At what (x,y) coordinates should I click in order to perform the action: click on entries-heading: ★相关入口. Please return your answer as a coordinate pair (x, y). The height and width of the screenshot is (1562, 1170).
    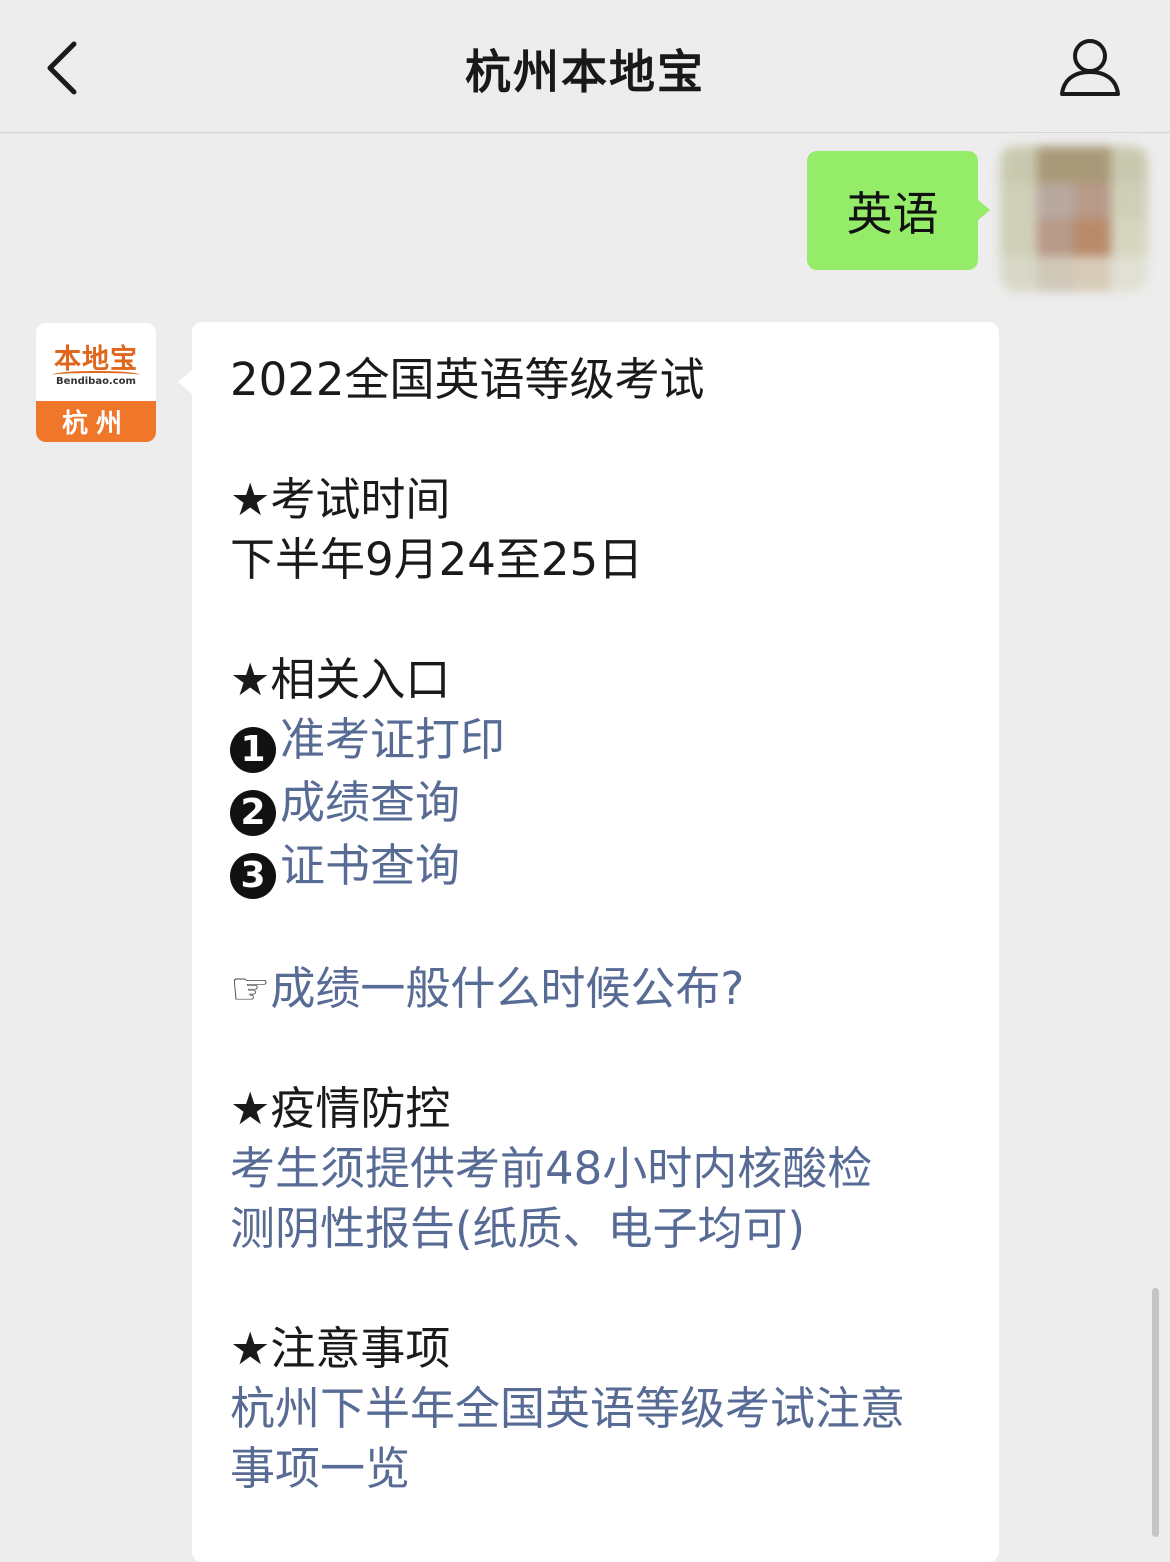
    Looking at the image, I should click on (340, 679).